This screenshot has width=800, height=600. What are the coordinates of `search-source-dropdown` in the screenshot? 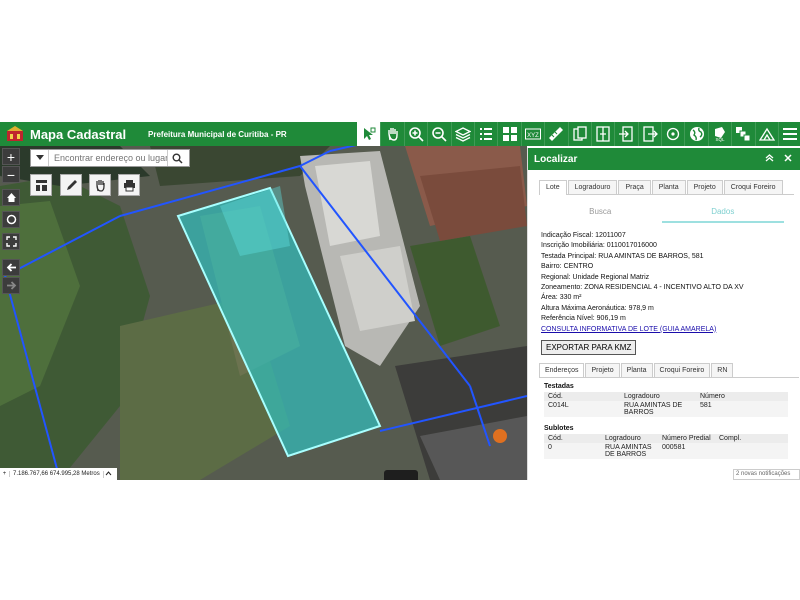 It's located at (40, 158).